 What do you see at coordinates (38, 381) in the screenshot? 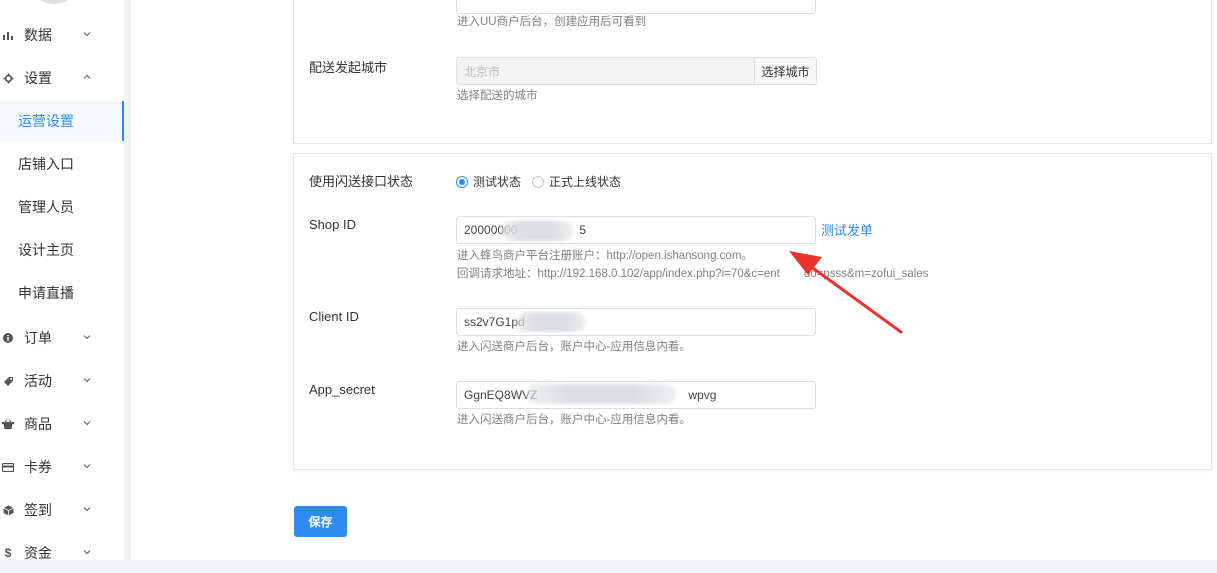
I see `sidebar-item-label: 活动` at bounding box center [38, 381].